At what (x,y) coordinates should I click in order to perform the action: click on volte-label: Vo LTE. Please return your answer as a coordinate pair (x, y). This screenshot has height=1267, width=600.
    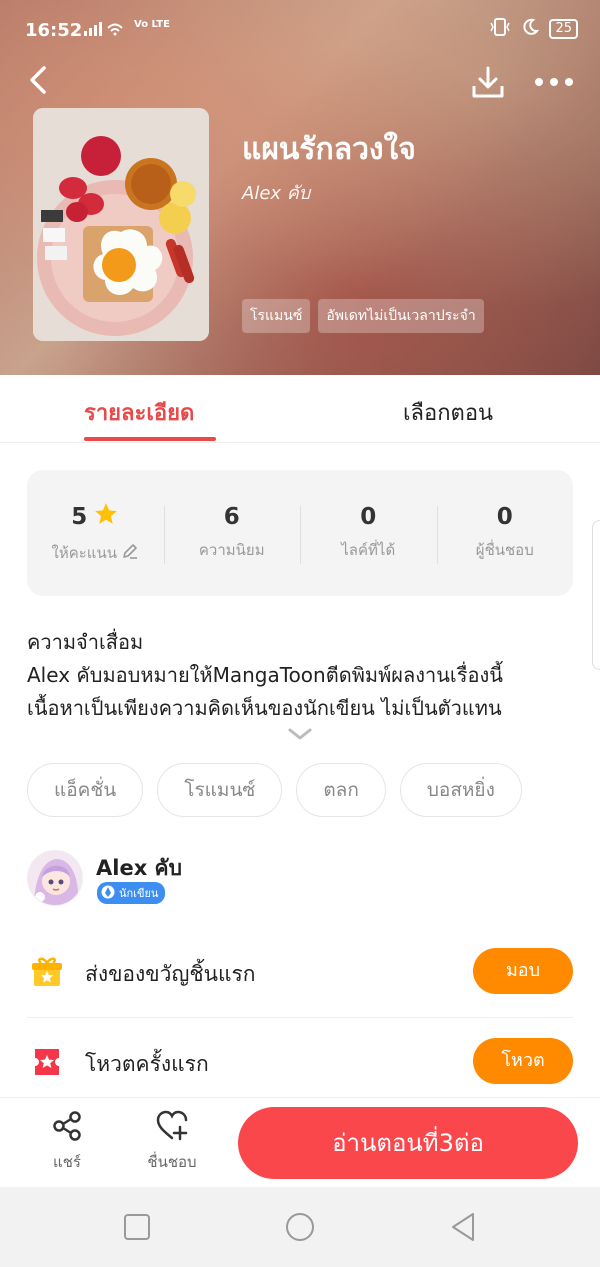
    Looking at the image, I should click on (152, 24).